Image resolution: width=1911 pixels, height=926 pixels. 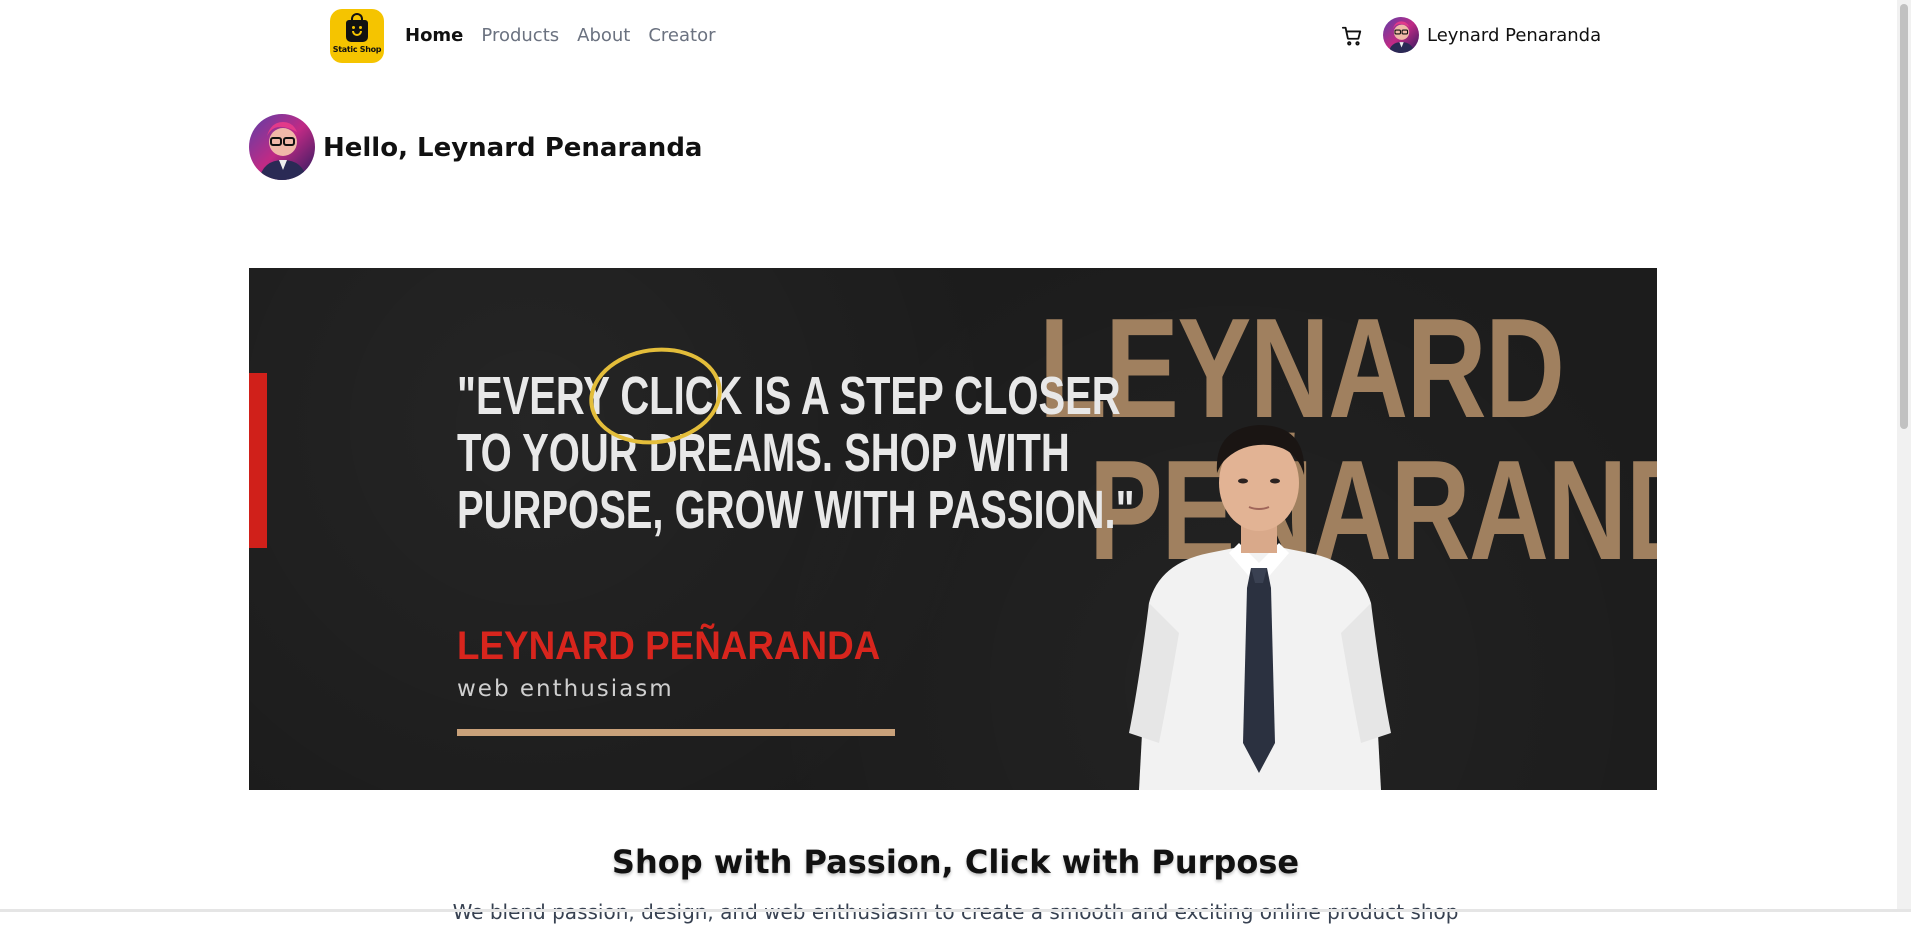 I want to click on banner-sub-name: LEYNARD PEÑARANDA, so click(x=669, y=646).